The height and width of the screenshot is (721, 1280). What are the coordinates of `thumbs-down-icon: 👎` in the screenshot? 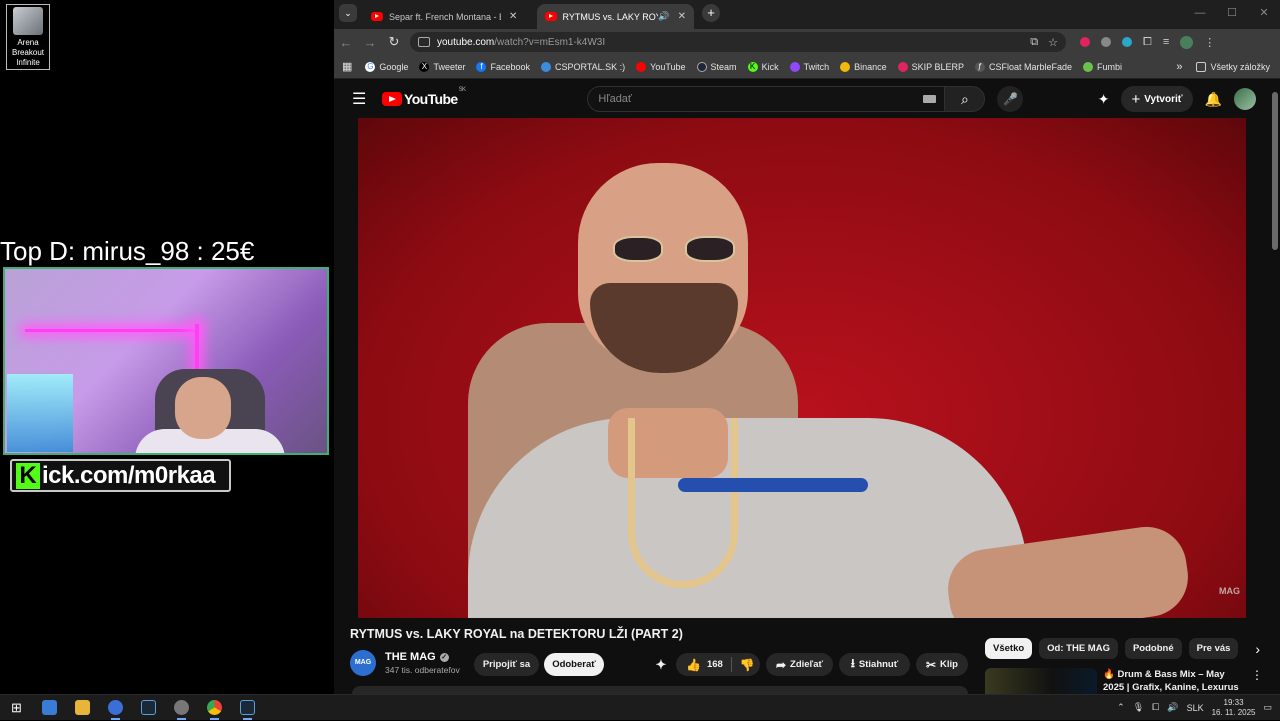 It's located at (747, 665).